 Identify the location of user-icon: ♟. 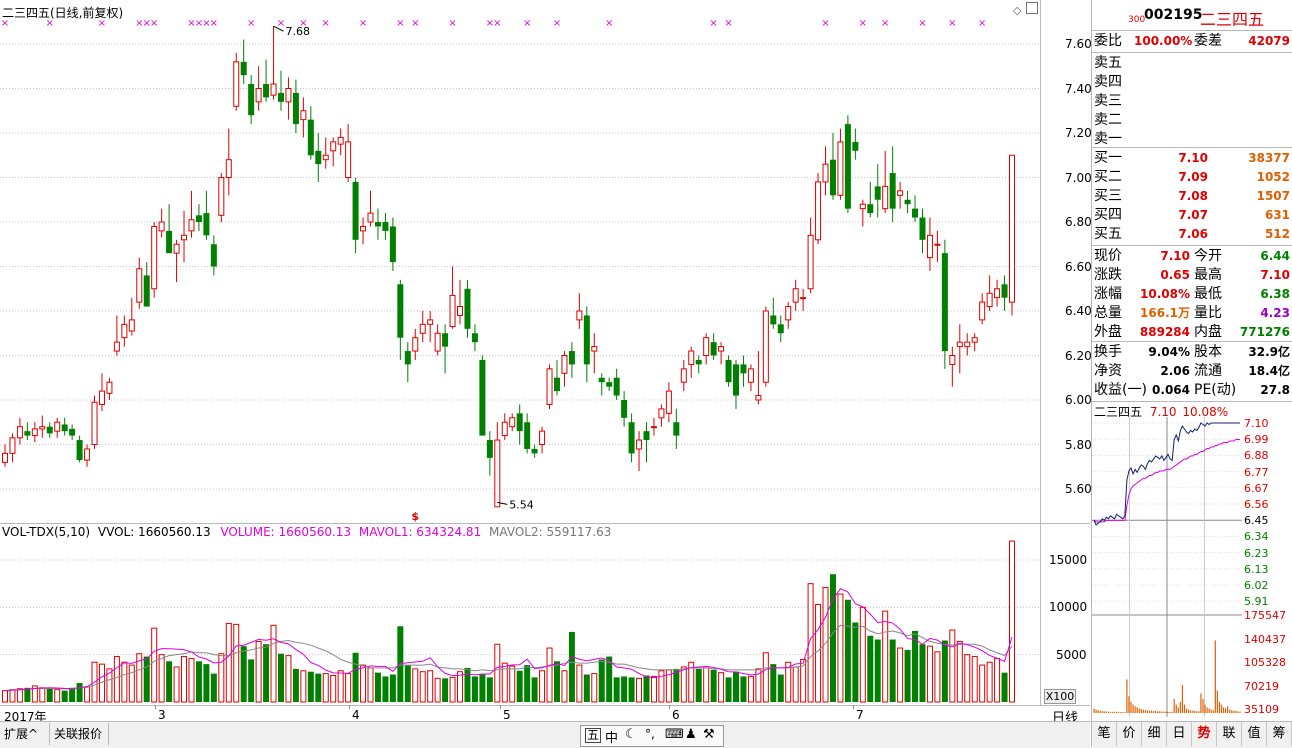
(691, 734).